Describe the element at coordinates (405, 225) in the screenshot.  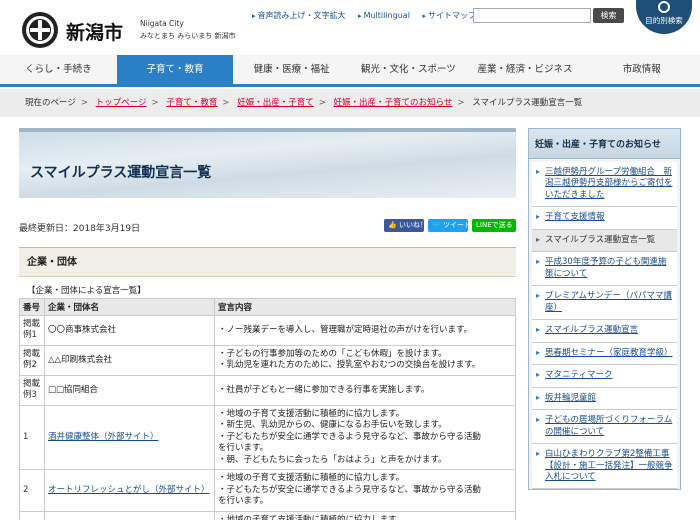
I see `facebook-like-button: 👍 いいね！` at that location.